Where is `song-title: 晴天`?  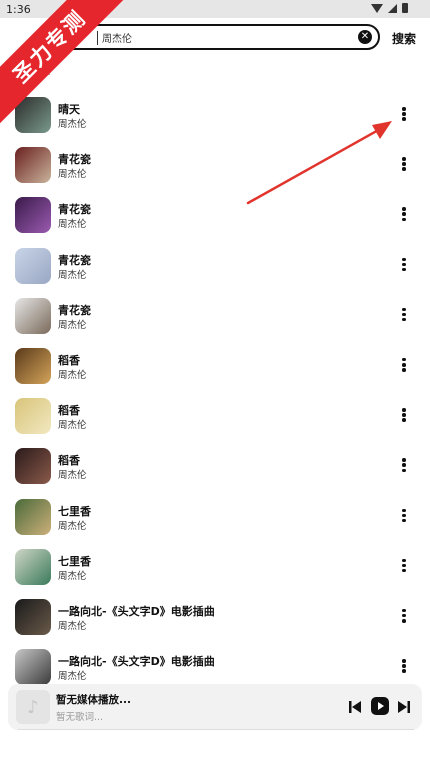 song-title: 晴天 is located at coordinates (69, 109).